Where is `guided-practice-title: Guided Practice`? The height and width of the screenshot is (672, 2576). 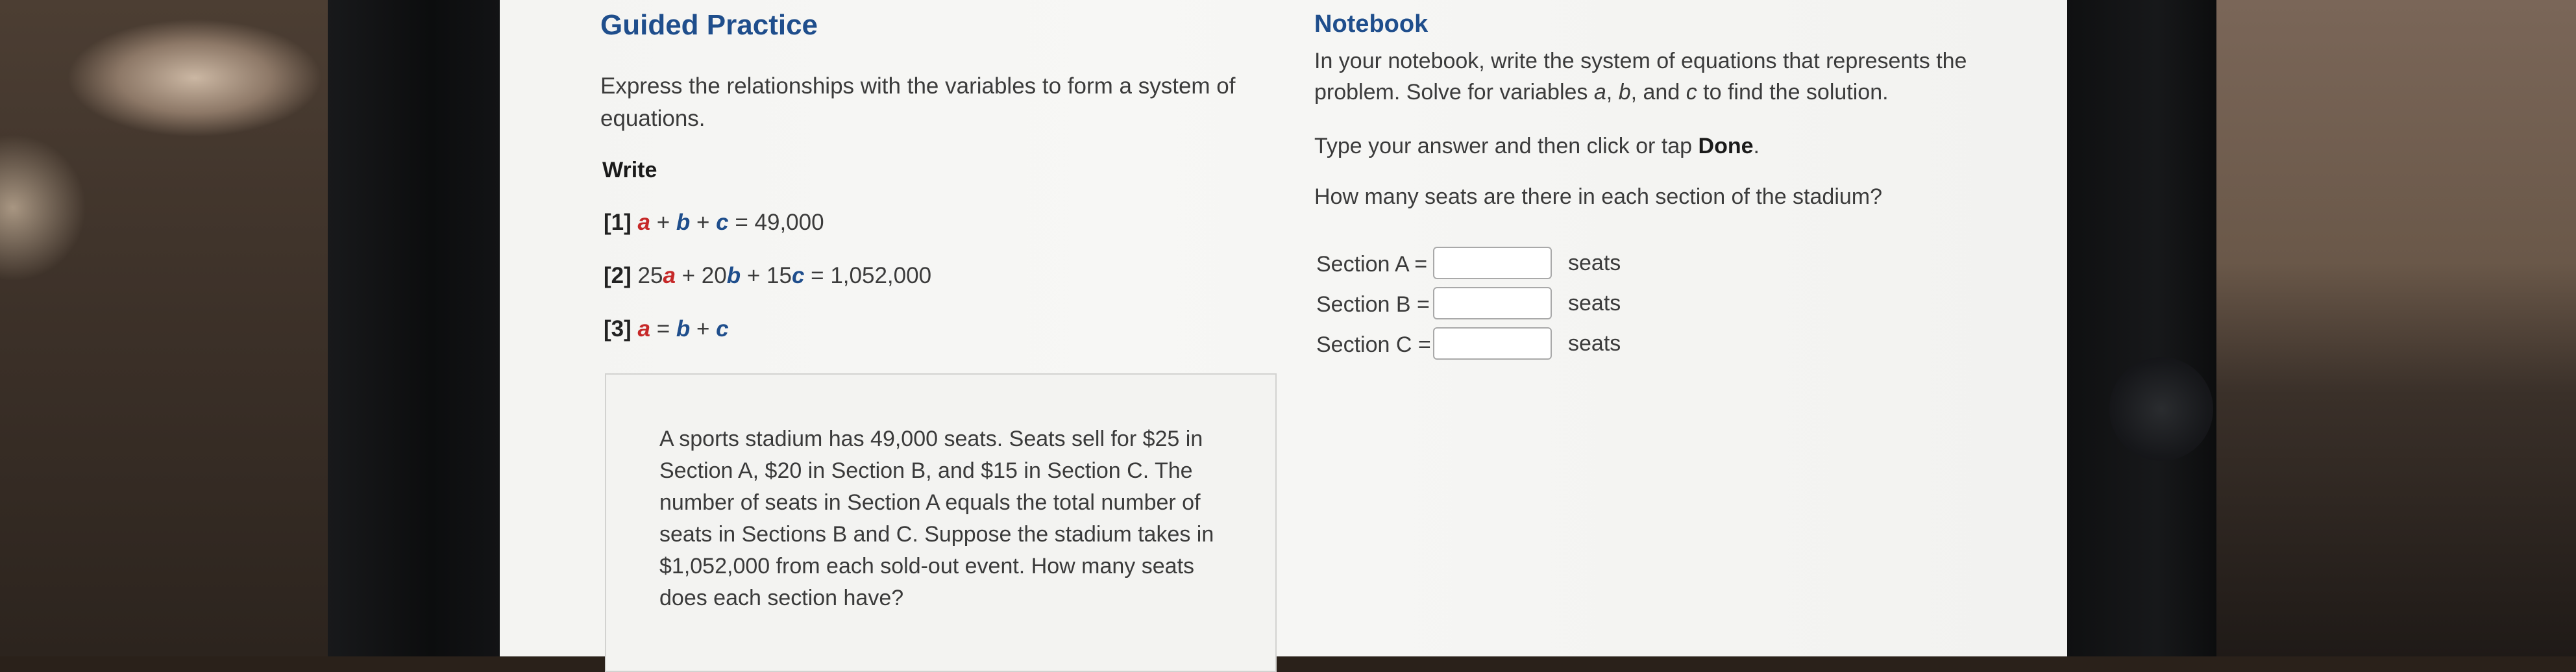 guided-practice-title: Guided Practice is located at coordinates (709, 25).